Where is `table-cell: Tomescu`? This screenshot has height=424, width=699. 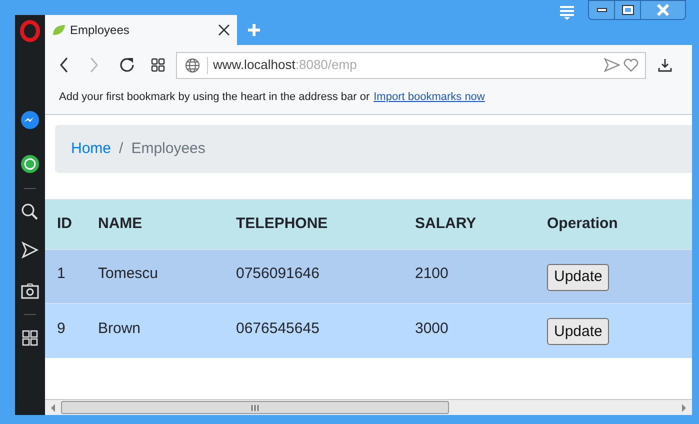 table-cell: Tomescu is located at coordinates (167, 277).